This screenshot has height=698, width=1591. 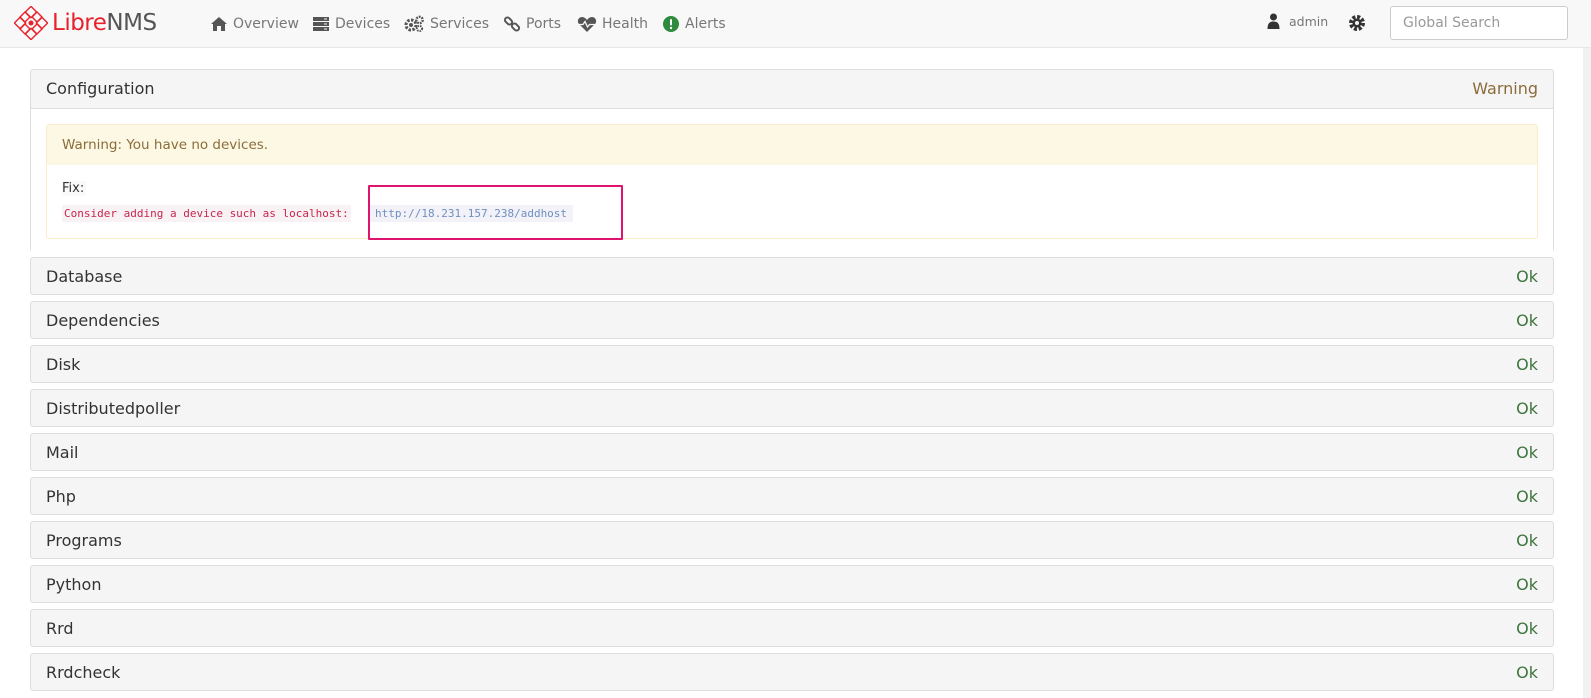 I want to click on nav-alerts: Alerts, so click(x=694, y=24).